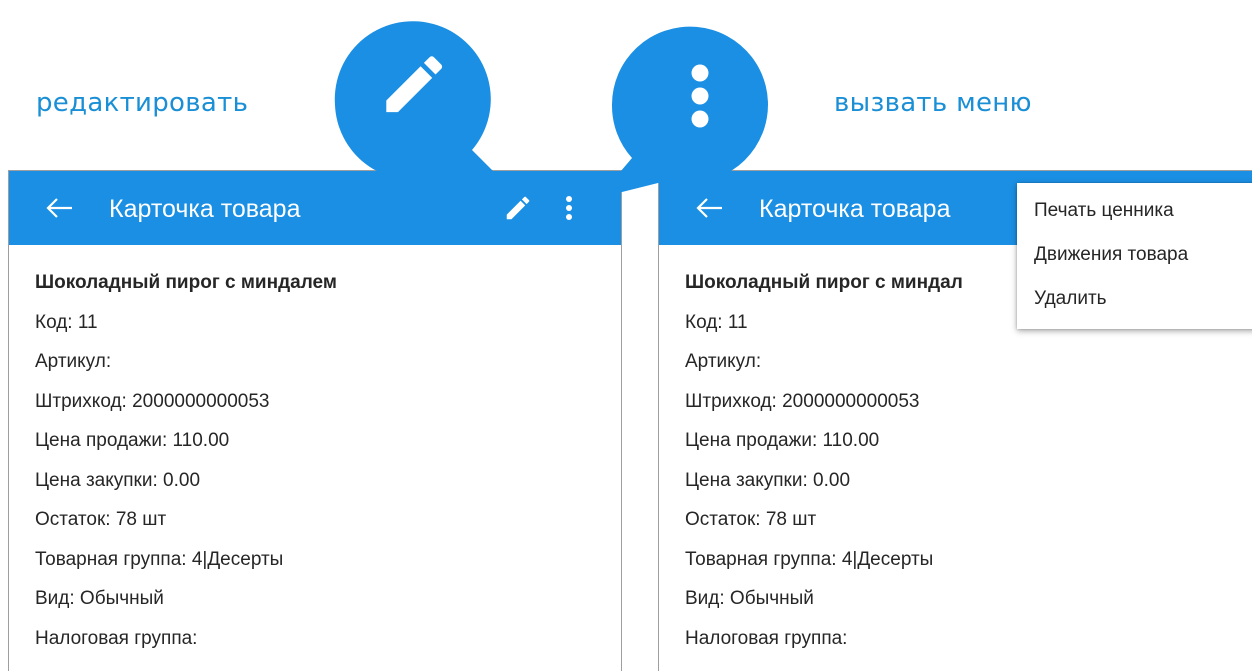 This screenshot has width=1252, height=671. I want to click on menu-item-product-movements: Движения товара, so click(1134, 255).